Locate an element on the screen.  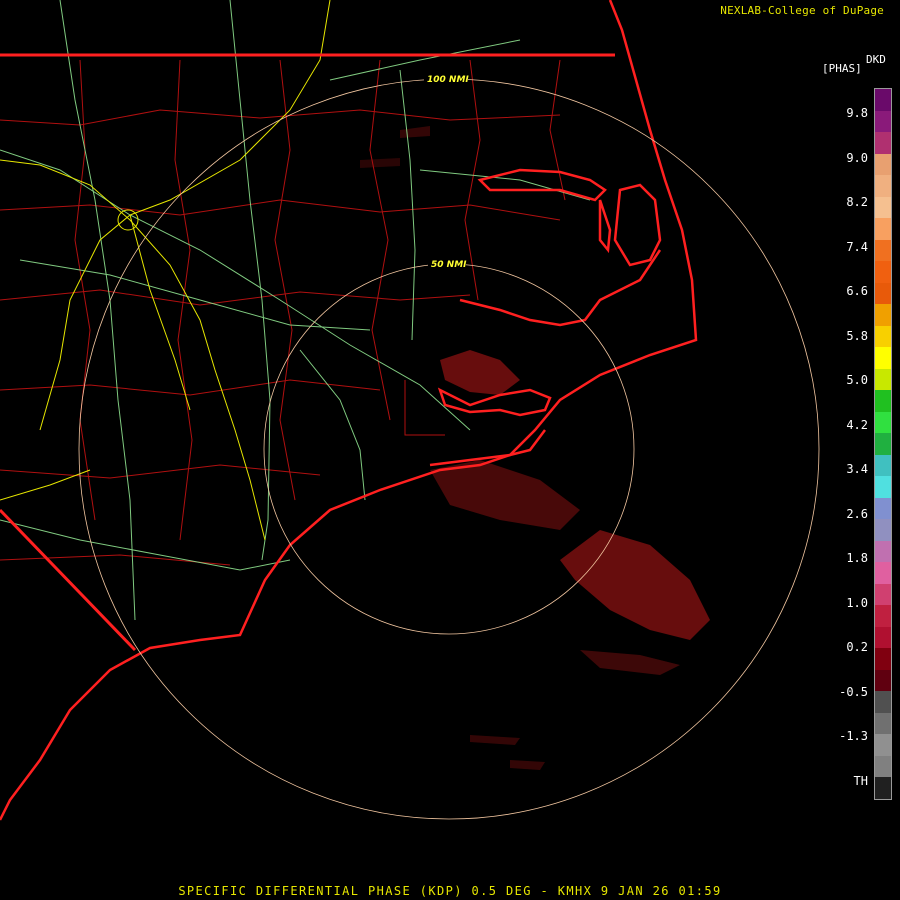
color-scale-tick: TH is located at coordinates (860, 780).